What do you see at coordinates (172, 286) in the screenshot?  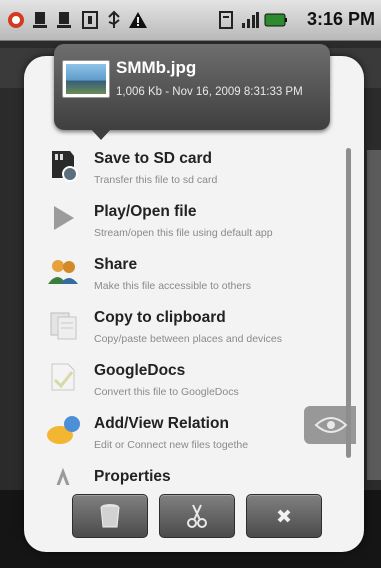 I see `menu-item-subtitle: Make this file accessible to others` at bounding box center [172, 286].